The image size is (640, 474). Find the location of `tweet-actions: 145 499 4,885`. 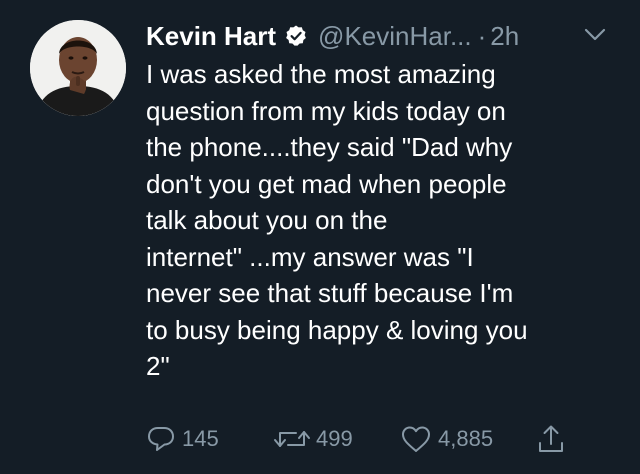

tweet-actions: 145 499 4,885 is located at coordinates (381, 439).